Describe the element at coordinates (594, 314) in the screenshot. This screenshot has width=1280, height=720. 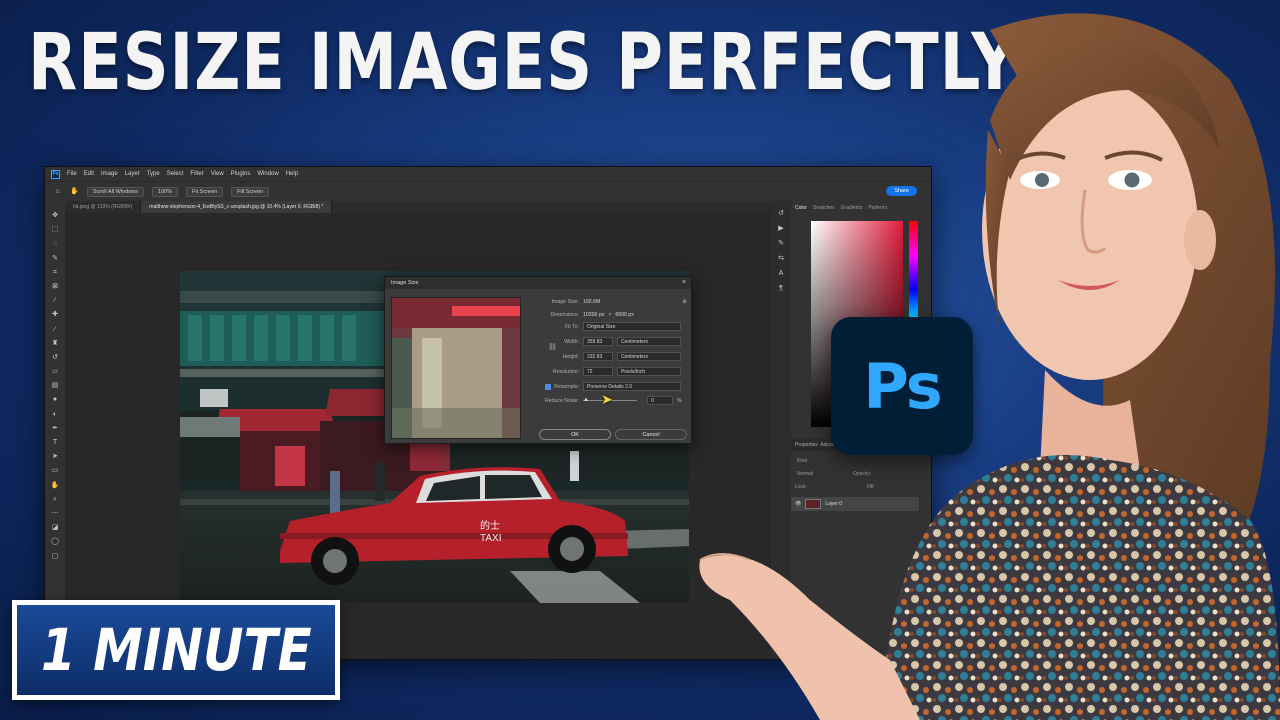
I see `dimensions-width-value: 10200 px` at that location.